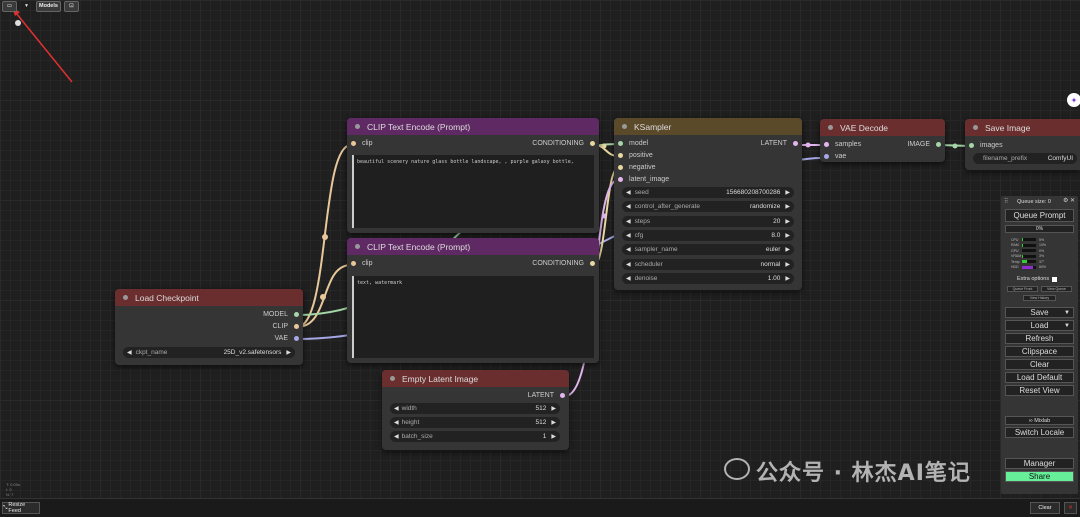  Describe the element at coordinates (1039, 312) in the screenshot. I see `save-button: Save ▼` at that location.